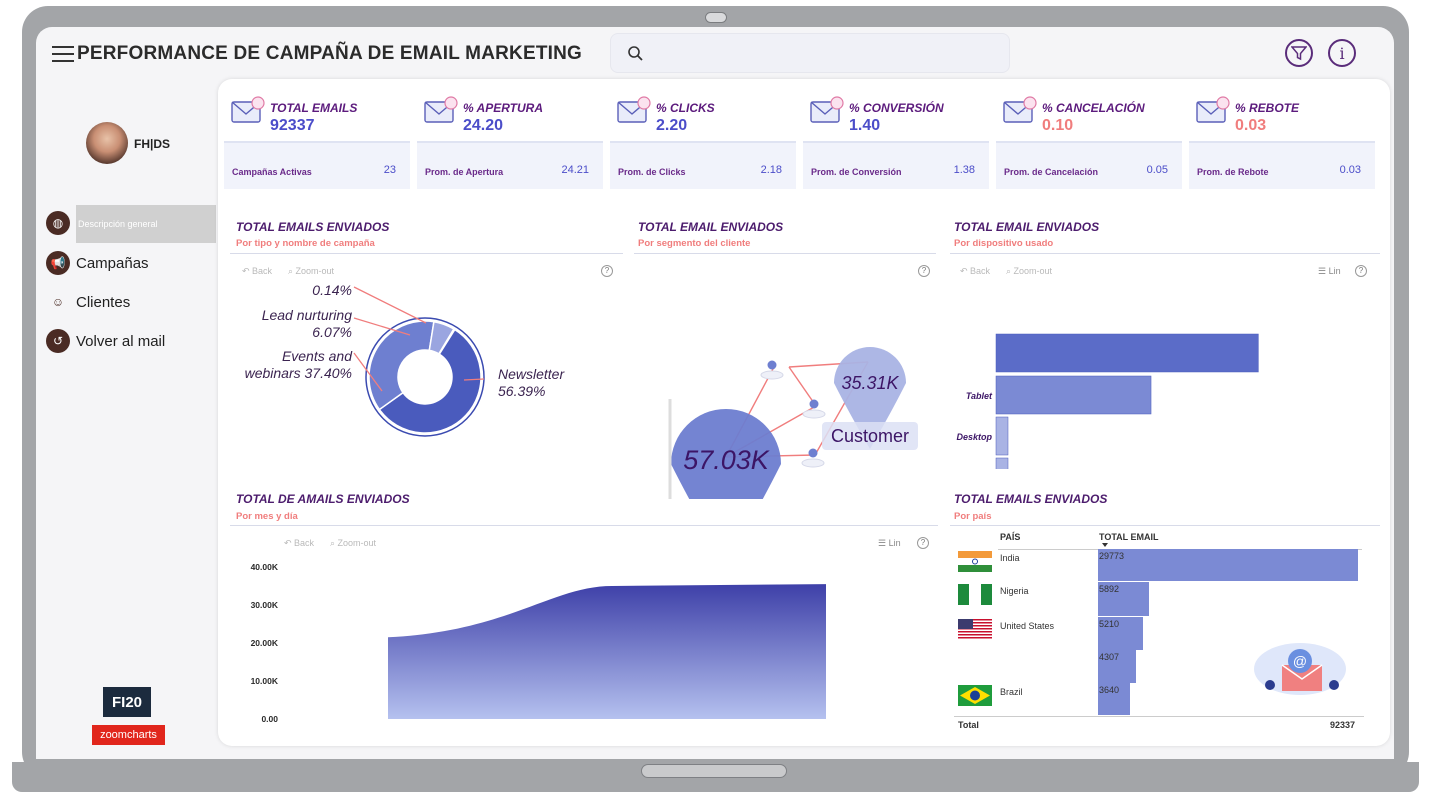 This screenshot has height=792, width=1431. I want to click on nav-item-overview: Descripción general, so click(146, 224).